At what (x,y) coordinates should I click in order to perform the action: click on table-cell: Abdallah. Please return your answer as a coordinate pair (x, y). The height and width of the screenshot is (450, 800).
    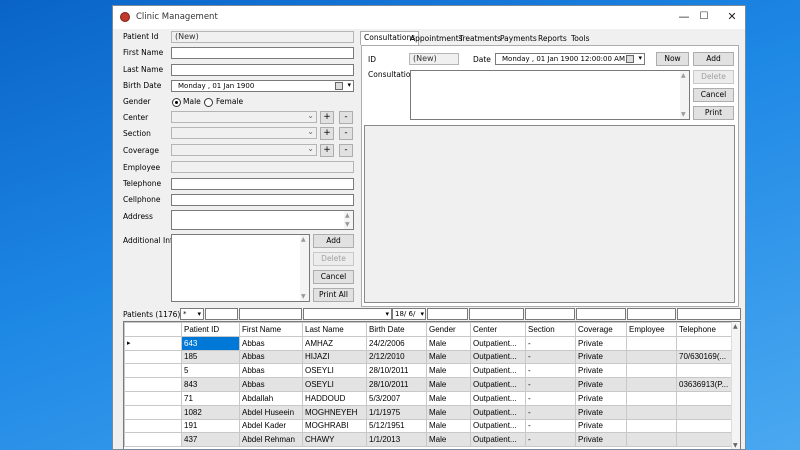
    Looking at the image, I should click on (271, 398).